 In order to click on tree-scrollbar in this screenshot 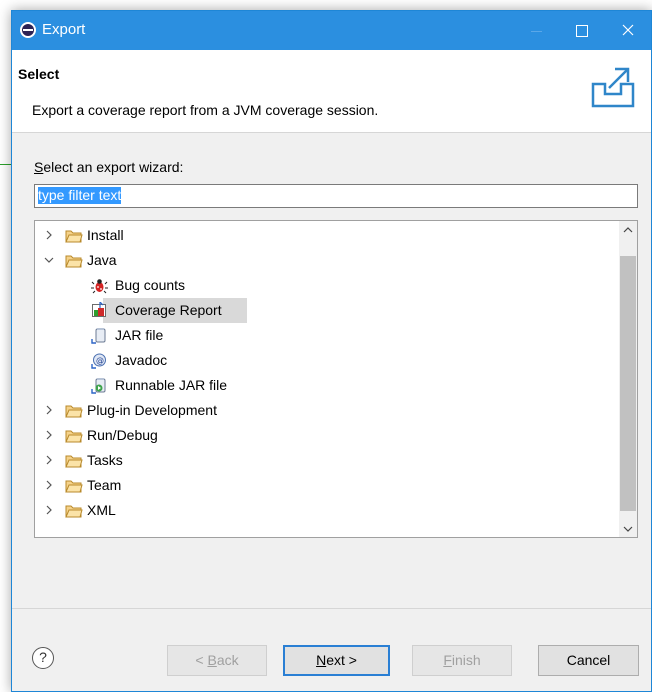, I will do `click(628, 379)`.